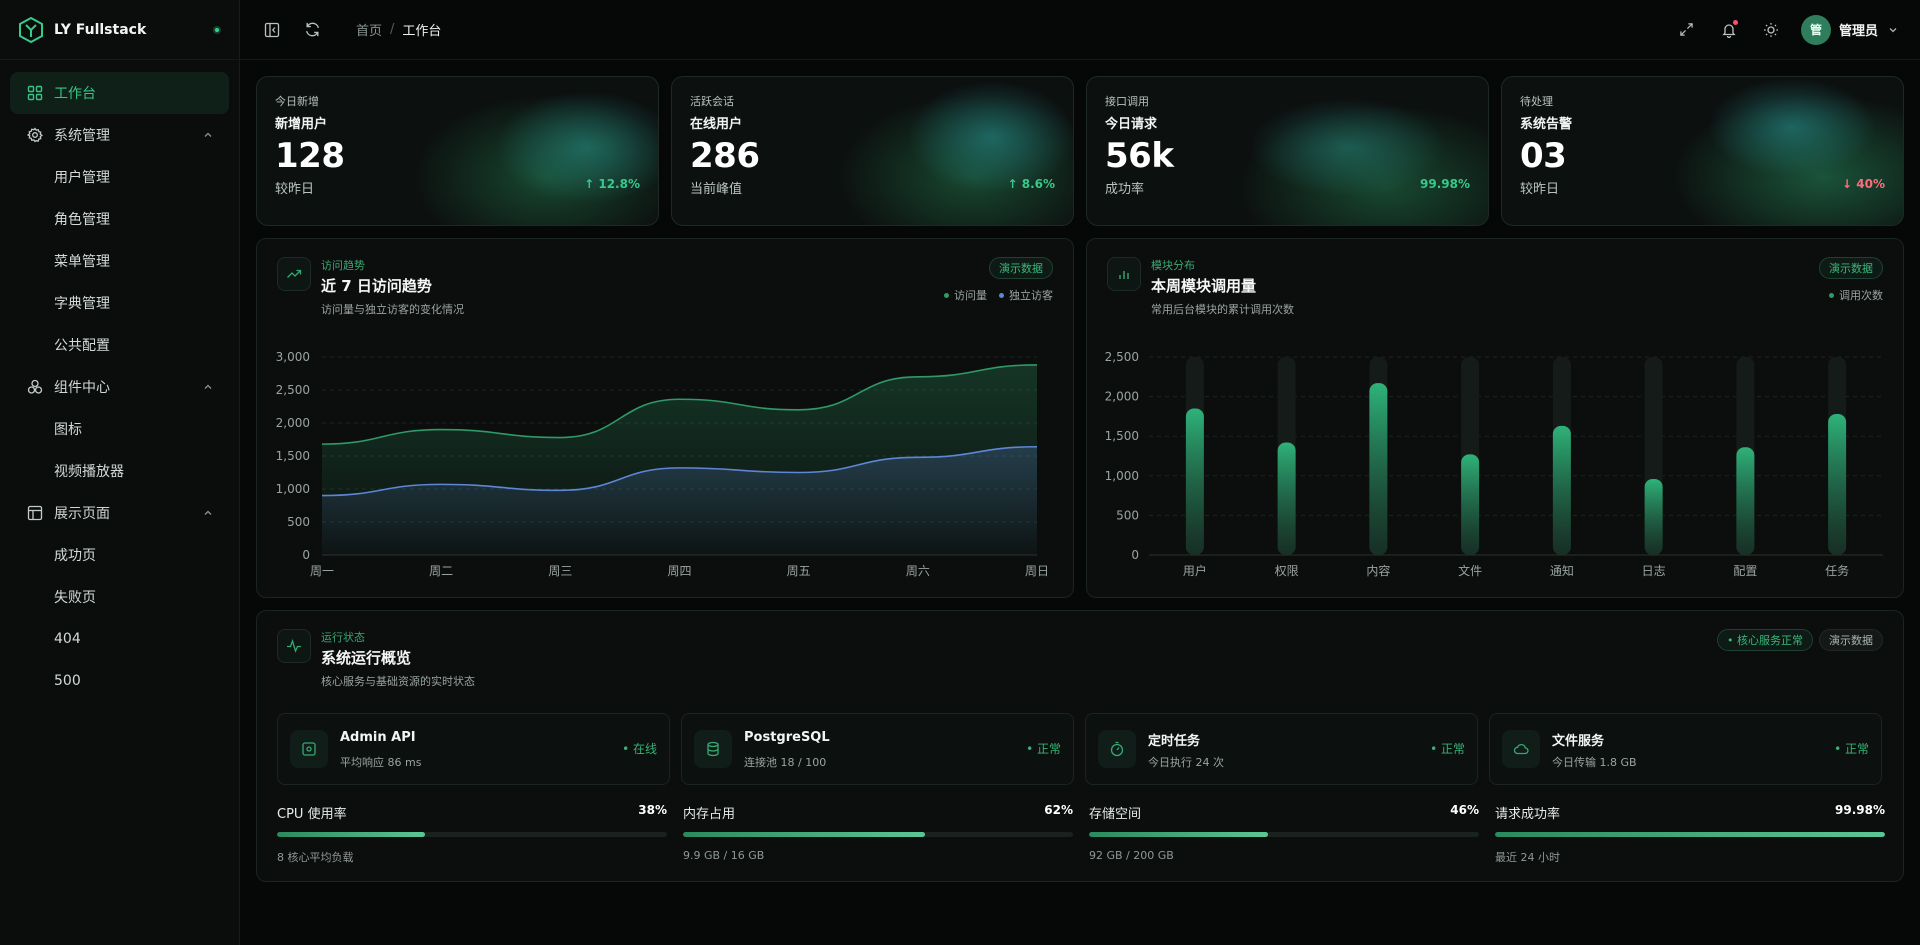 Image resolution: width=1920 pixels, height=945 pixels. I want to click on breadcrumb-home: 首页, so click(369, 29).